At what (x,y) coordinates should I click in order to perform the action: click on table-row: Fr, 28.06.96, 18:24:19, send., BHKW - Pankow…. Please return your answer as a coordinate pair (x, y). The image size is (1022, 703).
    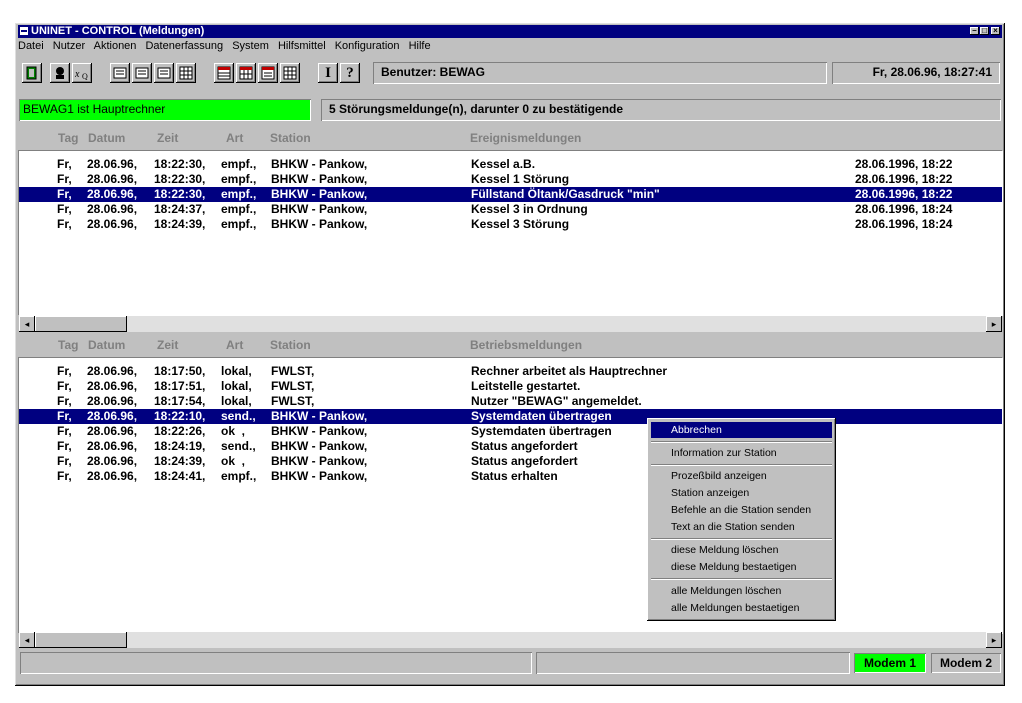
    Looking at the image, I should click on (510, 446).